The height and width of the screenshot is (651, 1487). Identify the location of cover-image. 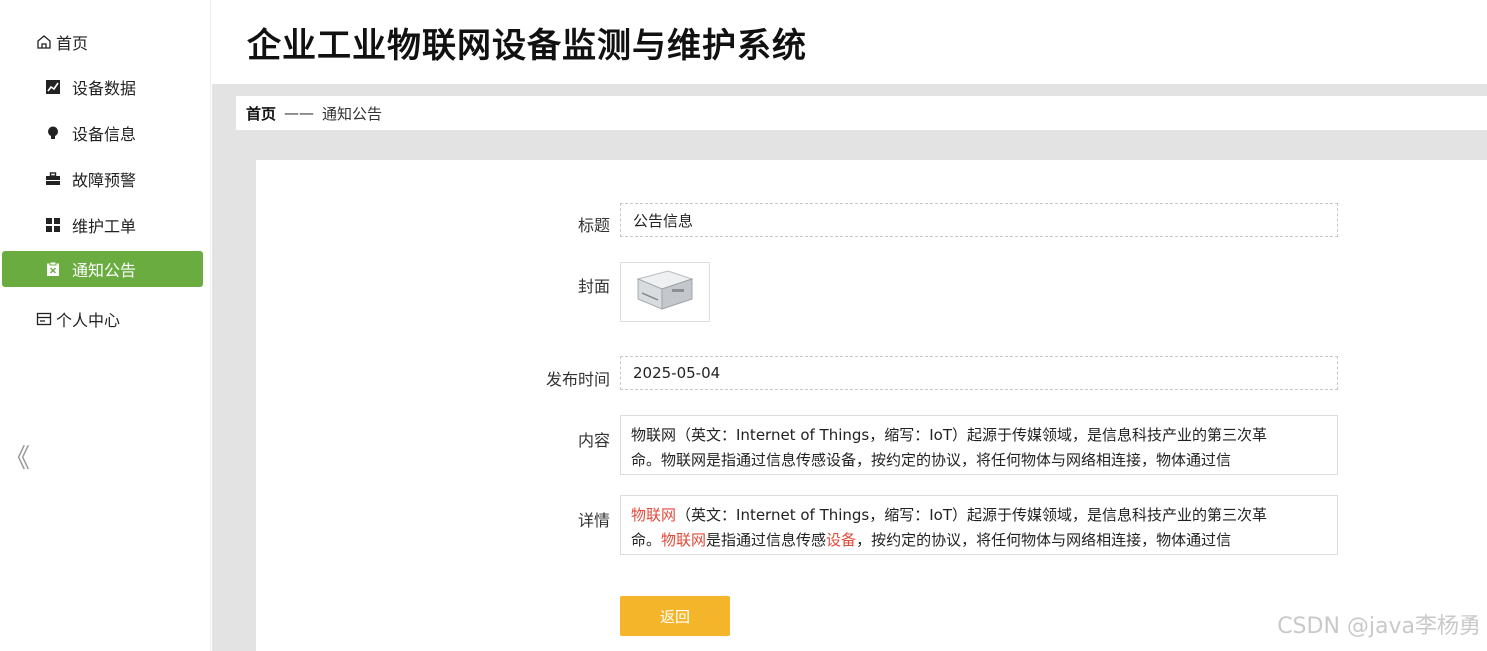
(665, 292).